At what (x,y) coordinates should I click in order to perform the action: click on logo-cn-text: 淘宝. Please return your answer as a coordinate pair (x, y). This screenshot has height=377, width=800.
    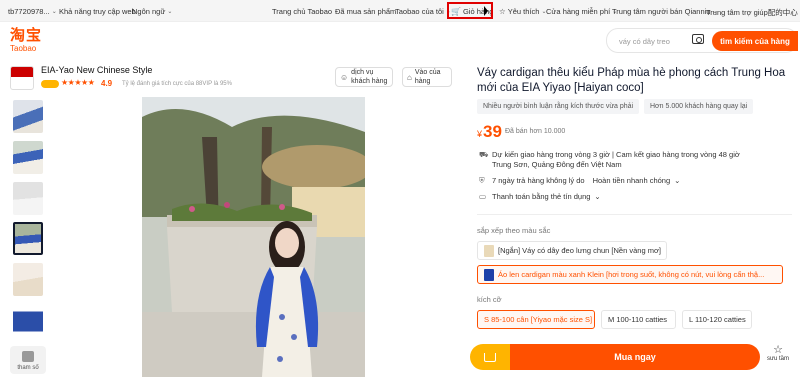
    Looking at the image, I should click on (26, 35).